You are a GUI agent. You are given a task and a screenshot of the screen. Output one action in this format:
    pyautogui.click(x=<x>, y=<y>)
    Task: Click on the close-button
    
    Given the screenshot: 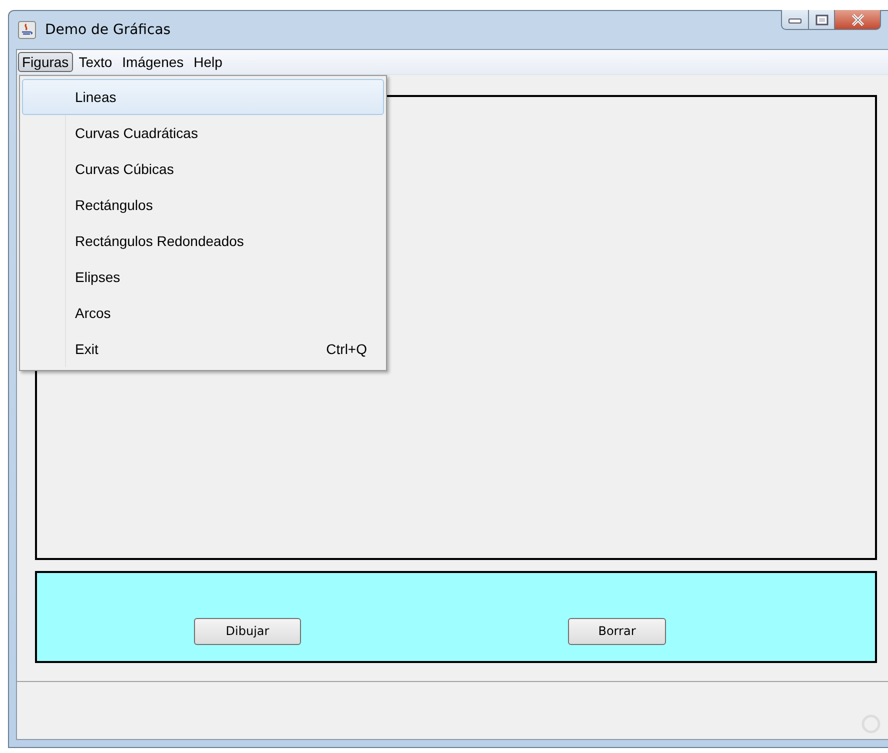 What is the action you would take?
    pyautogui.click(x=858, y=20)
    